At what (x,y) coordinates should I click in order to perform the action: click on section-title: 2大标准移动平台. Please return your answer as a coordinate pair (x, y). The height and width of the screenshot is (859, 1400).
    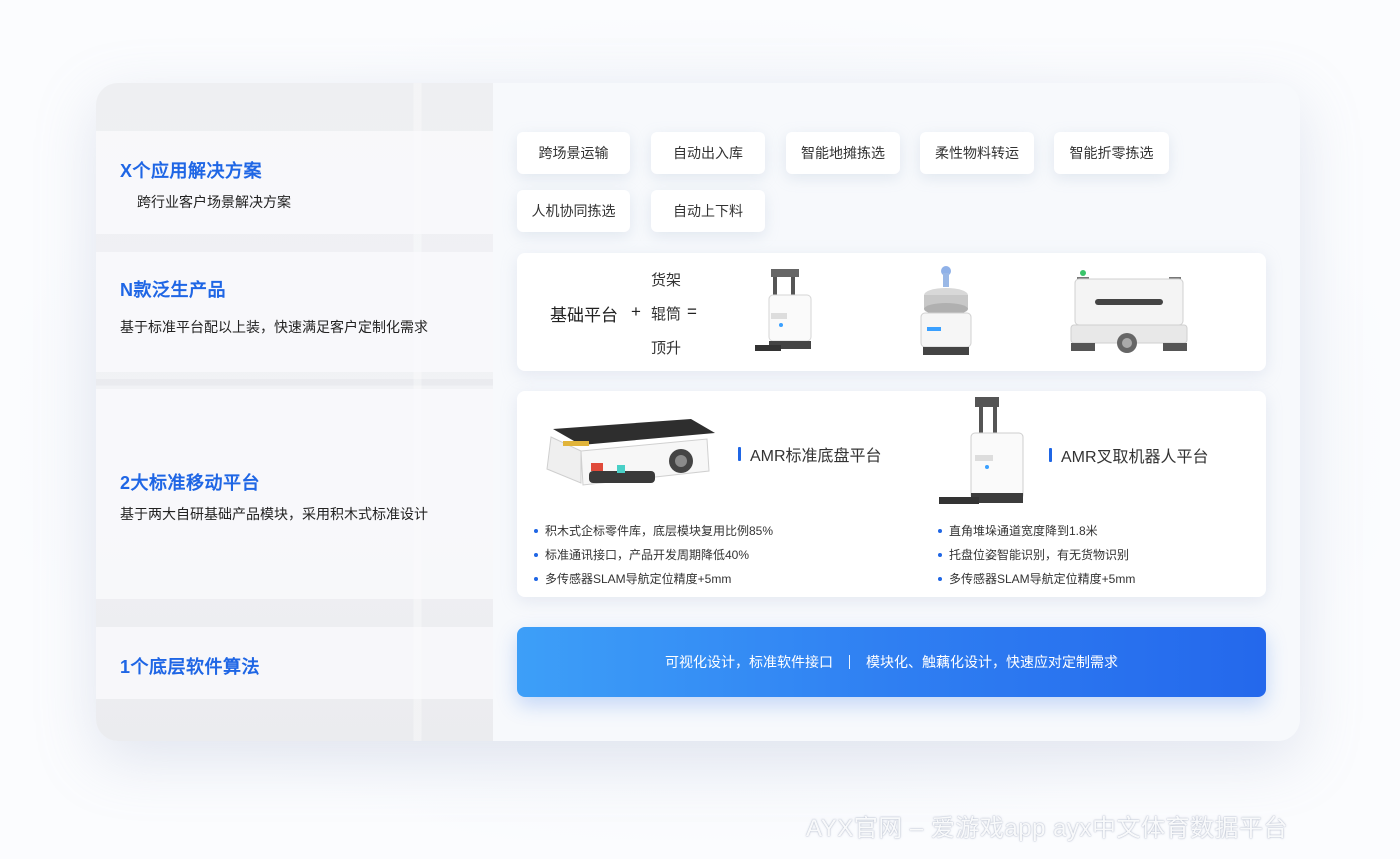
    Looking at the image, I should click on (190, 483).